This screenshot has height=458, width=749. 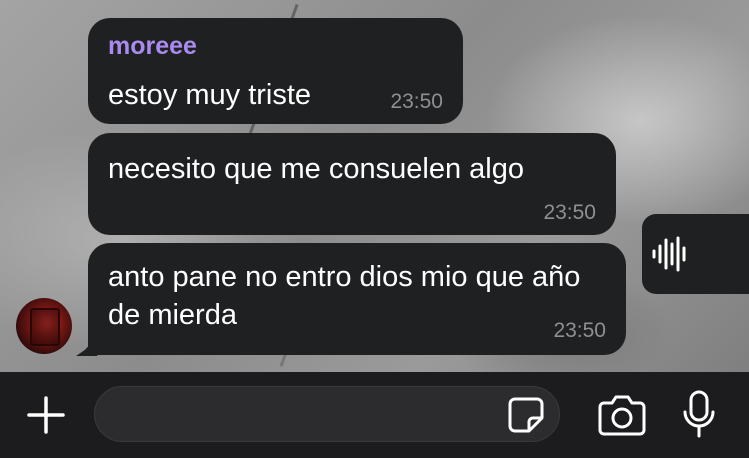 What do you see at coordinates (669, 254) in the screenshot?
I see `waveform-icon` at bounding box center [669, 254].